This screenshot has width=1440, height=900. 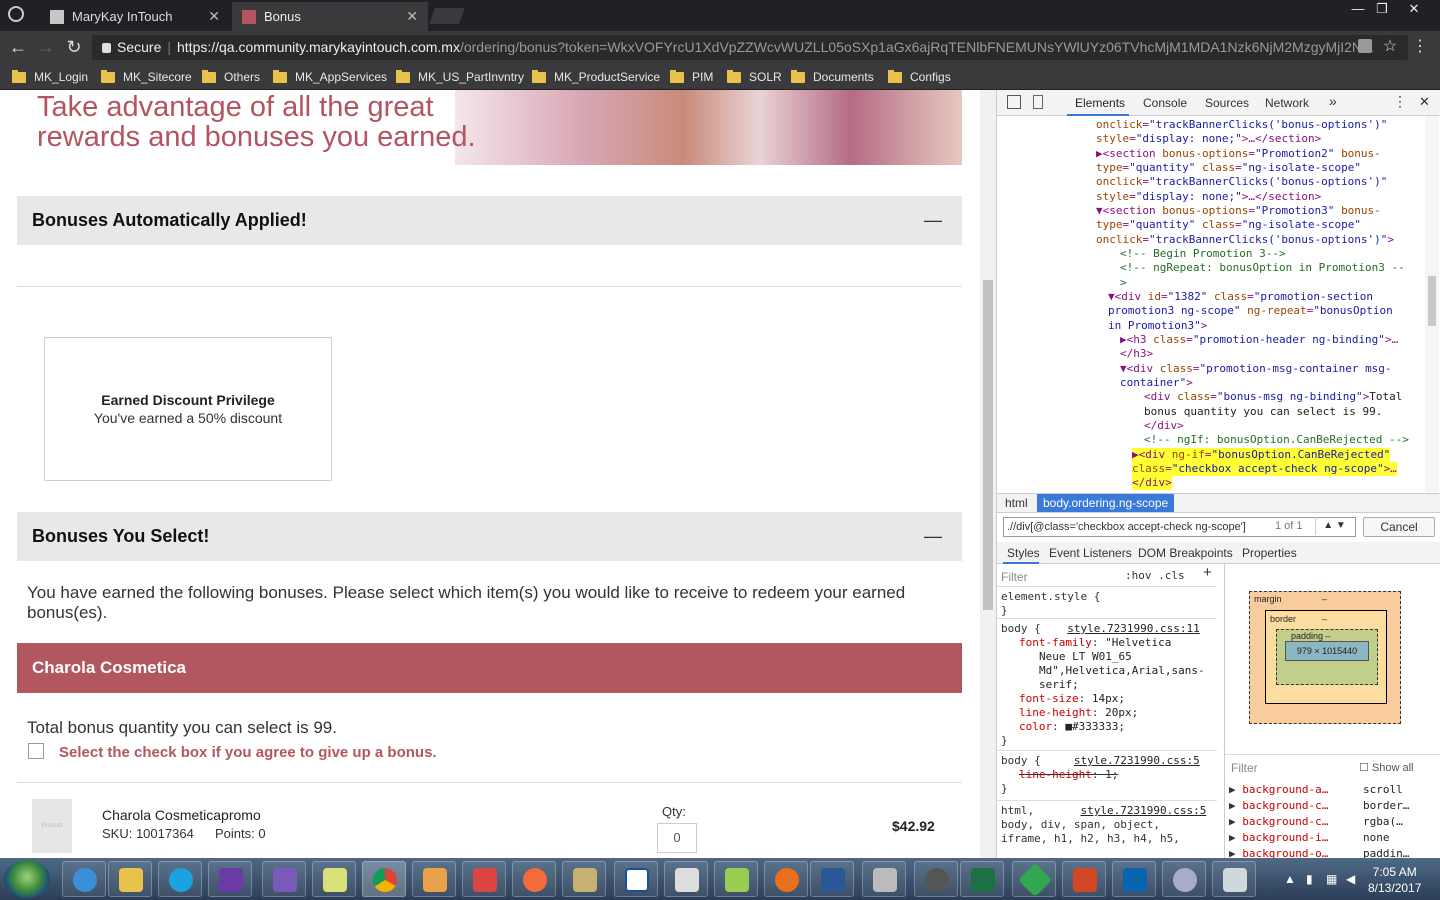 I want to click on devtools-menu-icon: ⋮, so click(x=1400, y=101).